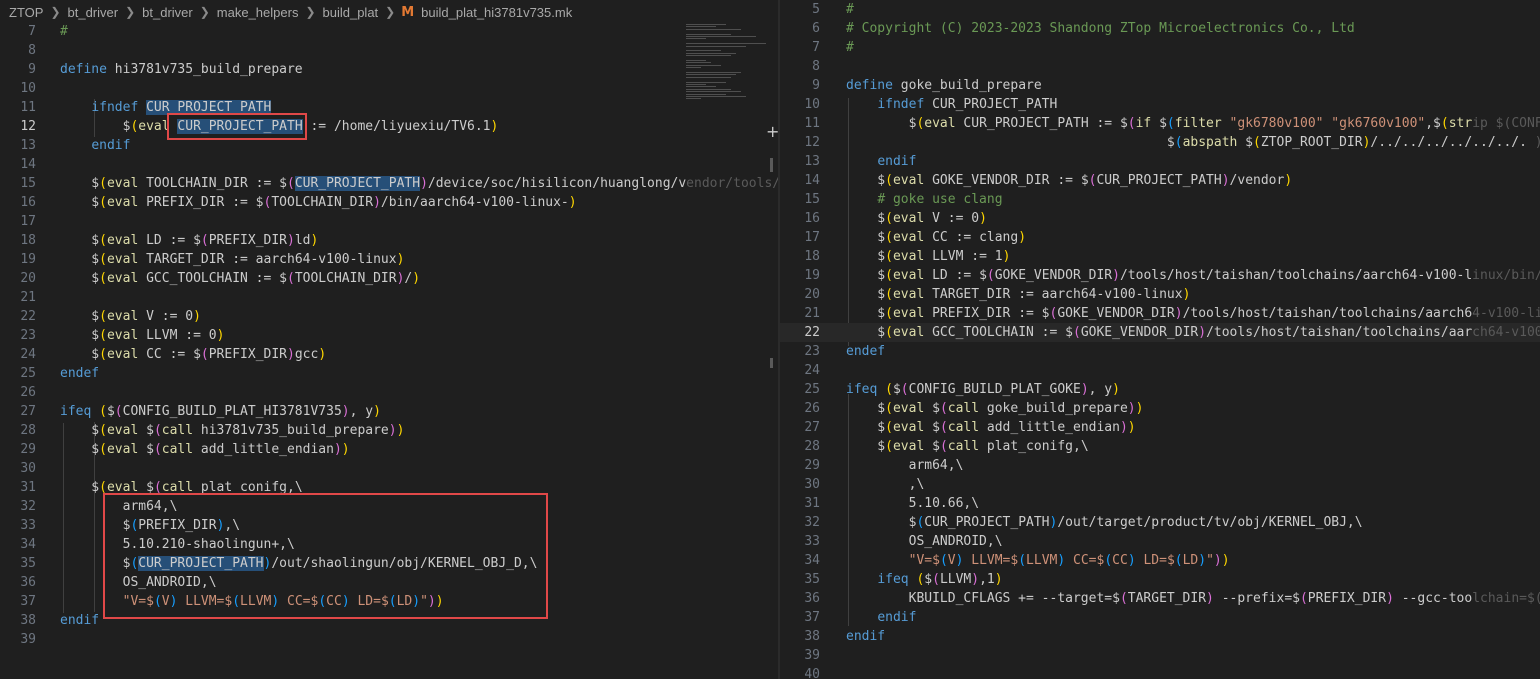  What do you see at coordinates (1160, 484) in the screenshot?
I see `code-line: 30 ,\` at bounding box center [1160, 484].